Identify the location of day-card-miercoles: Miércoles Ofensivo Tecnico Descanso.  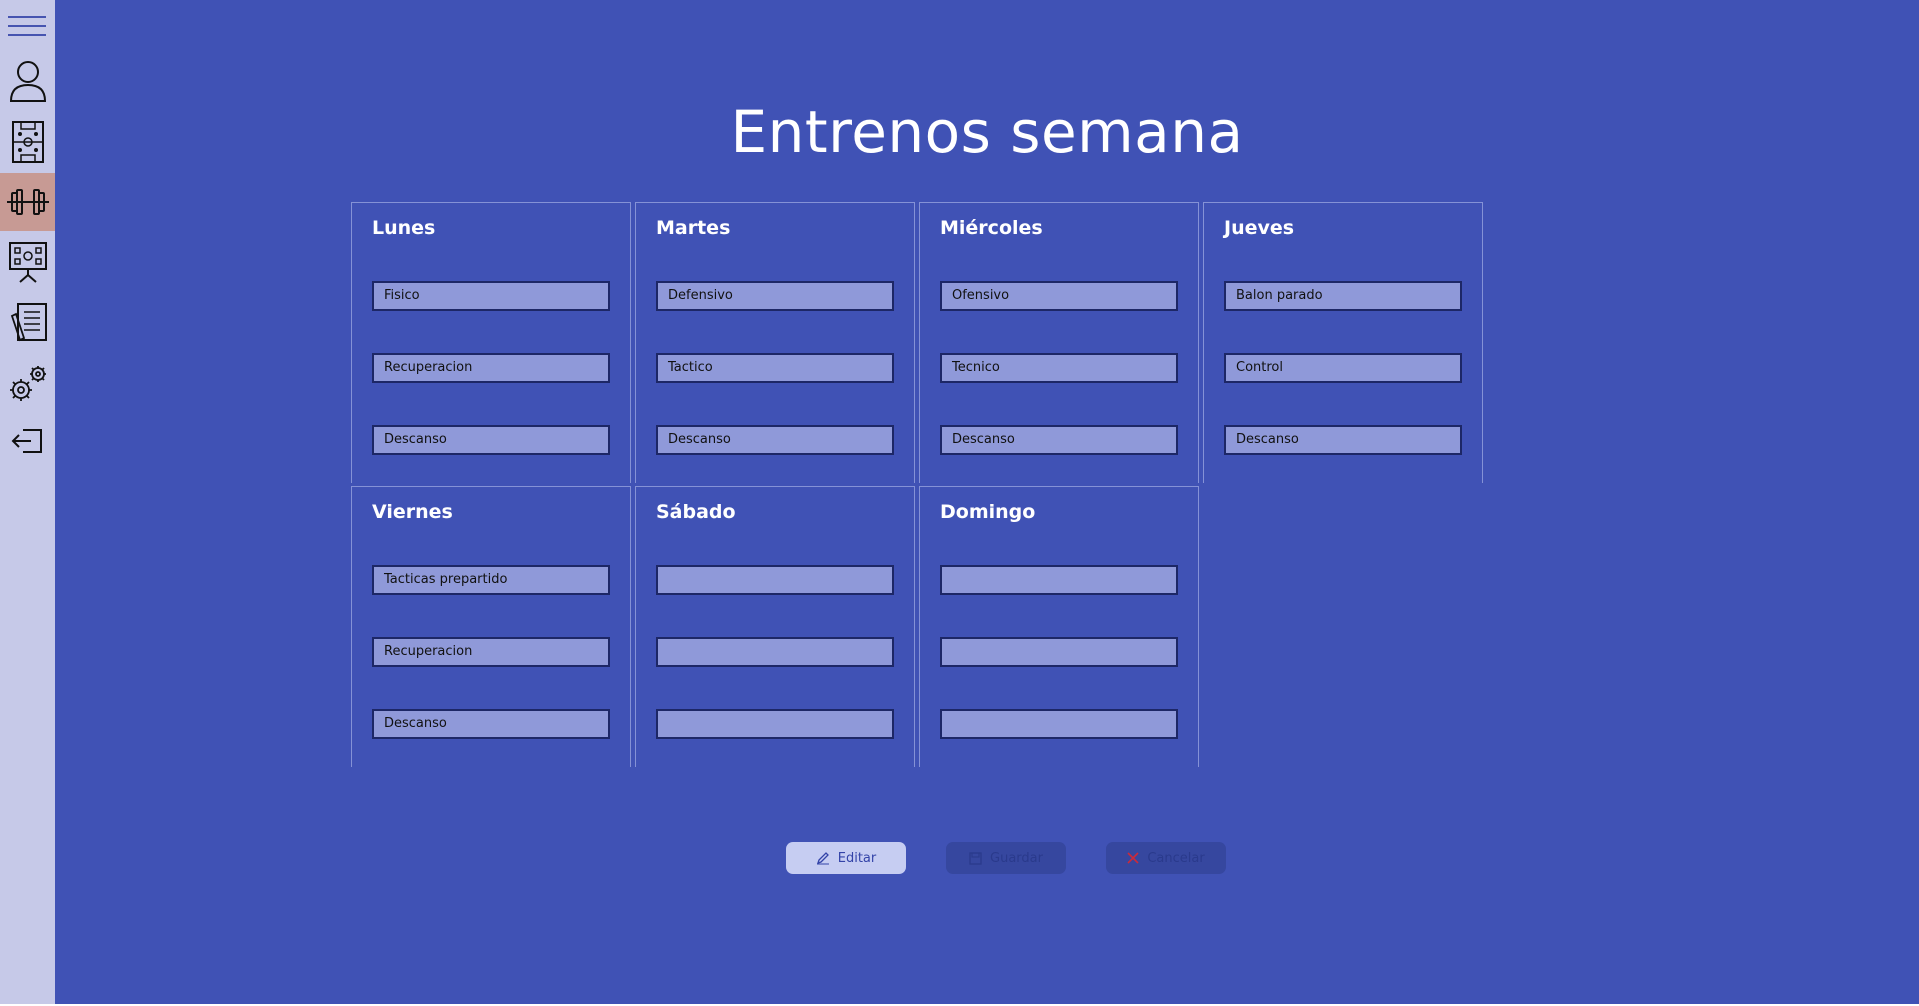
(1059, 342).